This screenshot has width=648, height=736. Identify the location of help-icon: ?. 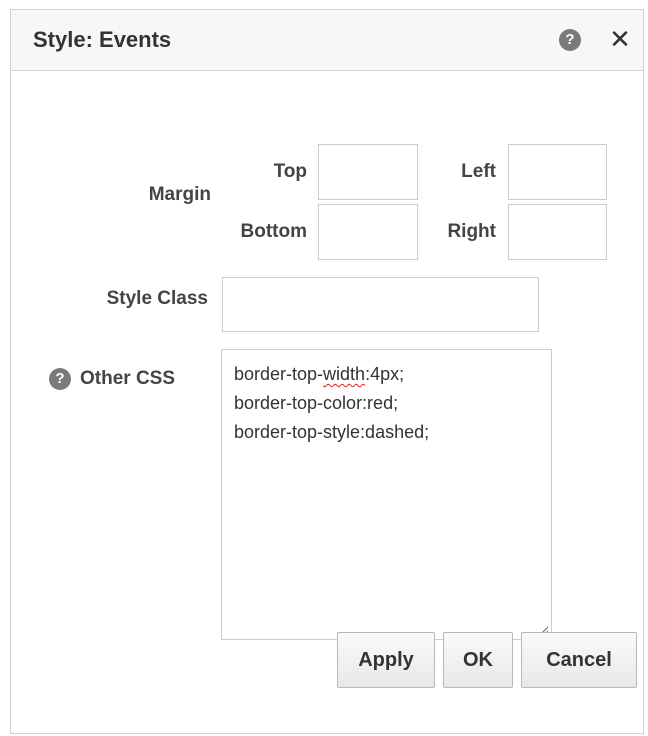
(570, 40).